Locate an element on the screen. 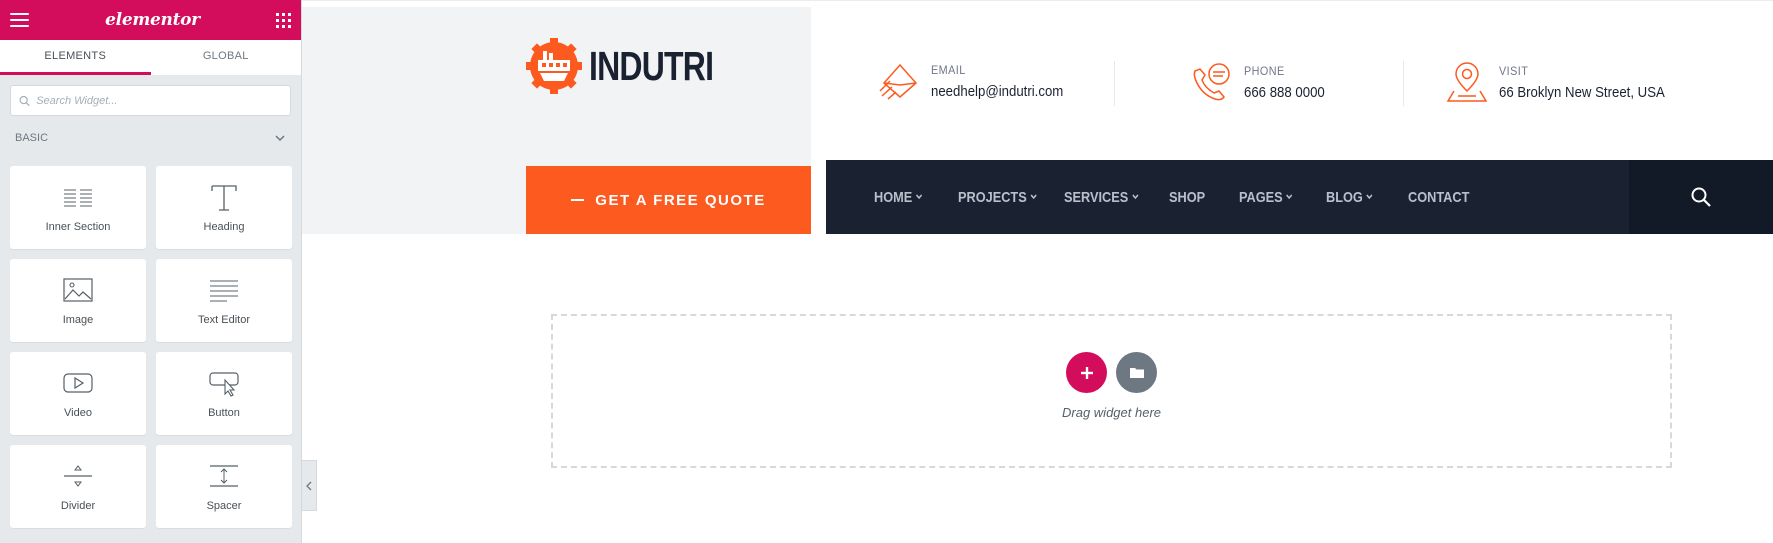  divider-icon is located at coordinates (78, 476).